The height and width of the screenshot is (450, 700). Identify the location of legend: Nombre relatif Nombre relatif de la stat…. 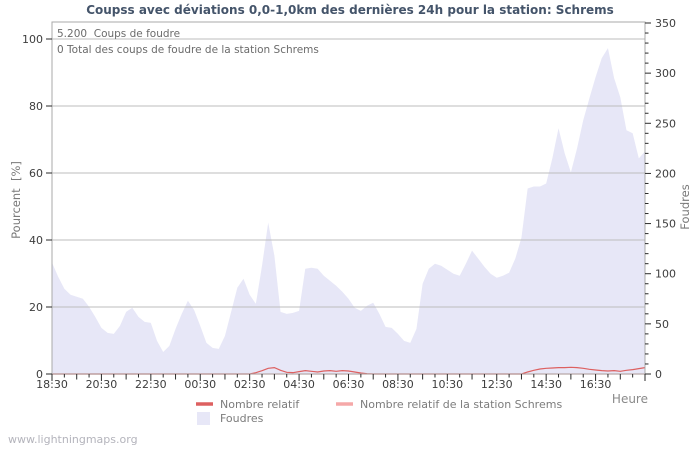
(379, 411).